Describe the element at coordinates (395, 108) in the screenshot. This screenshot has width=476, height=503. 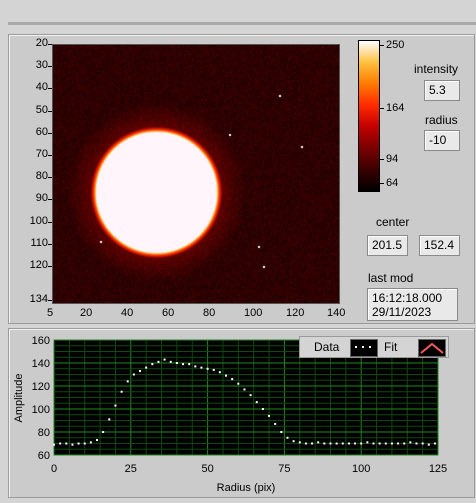
I see `colorbar-label-164: 164` at that location.